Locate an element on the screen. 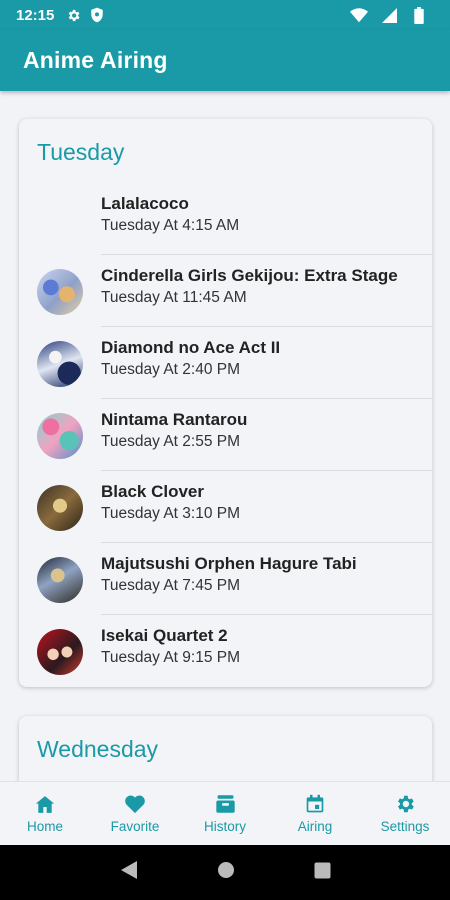 The image size is (450, 900). anime-air-time: Tuesday At 11:45 AM is located at coordinates (174, 297).